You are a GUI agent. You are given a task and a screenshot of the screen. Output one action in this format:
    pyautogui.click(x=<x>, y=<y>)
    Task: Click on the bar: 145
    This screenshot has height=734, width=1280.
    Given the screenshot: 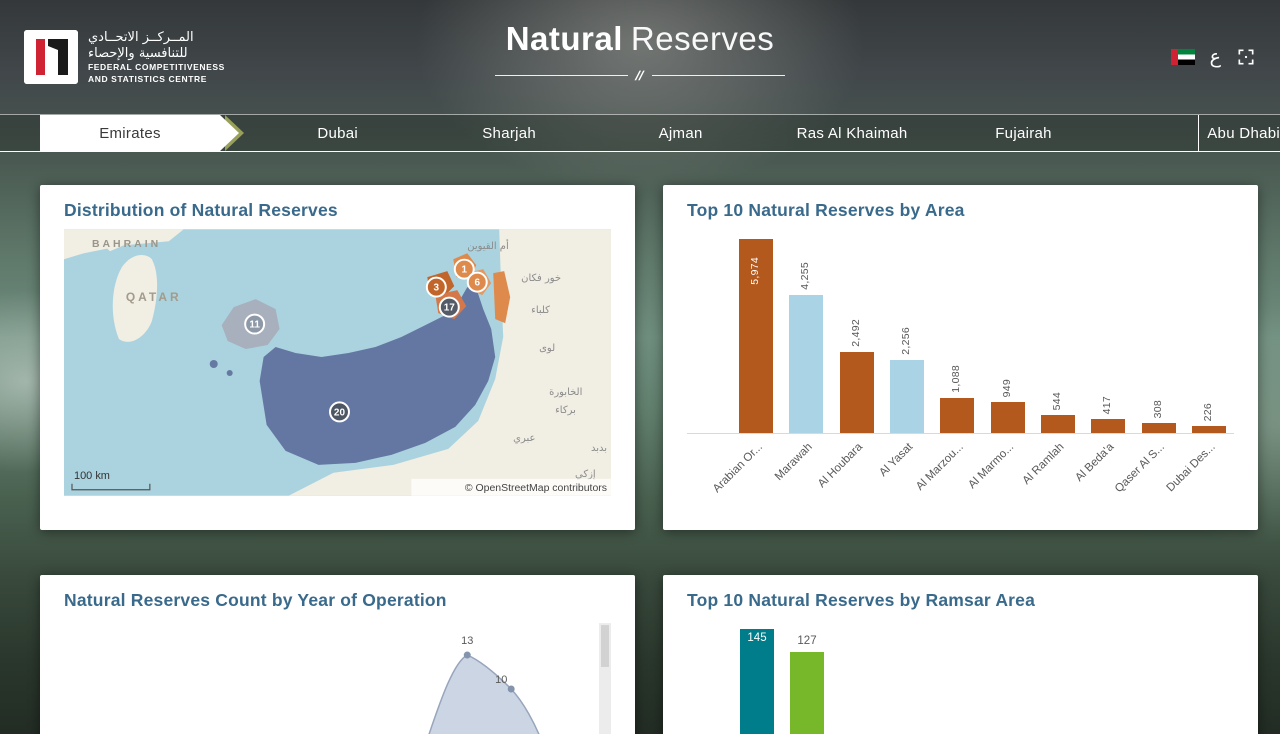 What is the action you would take?
    pyautogui.click(x=757, y=681)
    